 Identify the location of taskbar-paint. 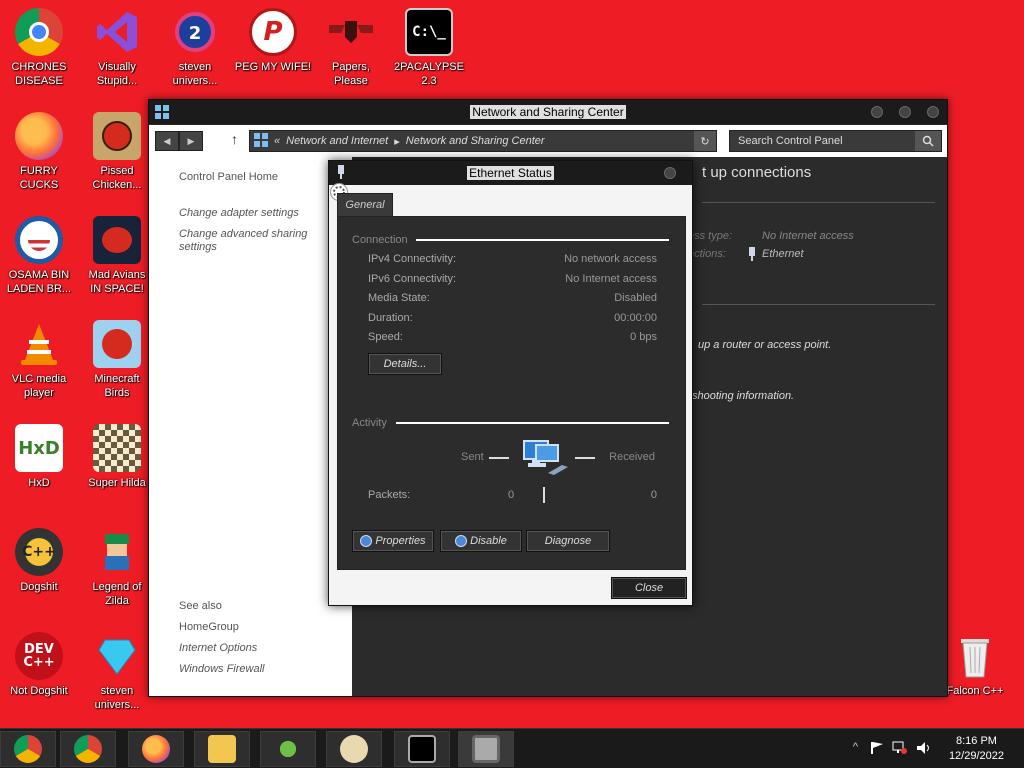
(354, 749).